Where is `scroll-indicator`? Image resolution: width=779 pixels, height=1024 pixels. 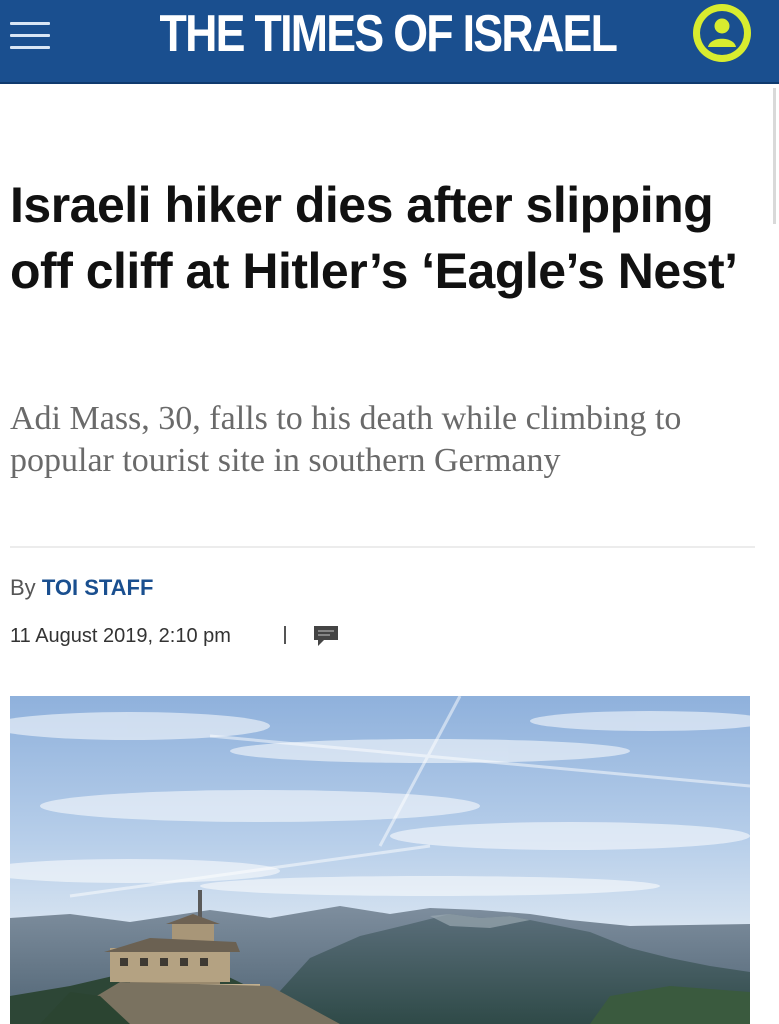 scroll-indicator is located at coordinates (774, 156).